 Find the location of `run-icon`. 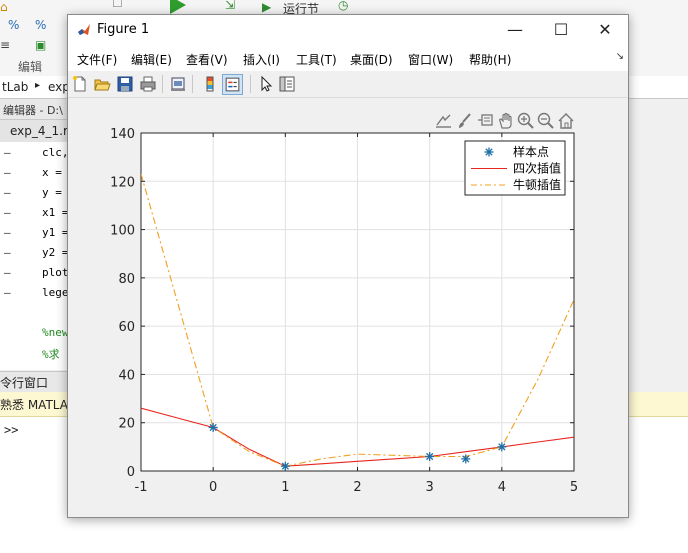

run-icon is located at coordinates (178, 7).